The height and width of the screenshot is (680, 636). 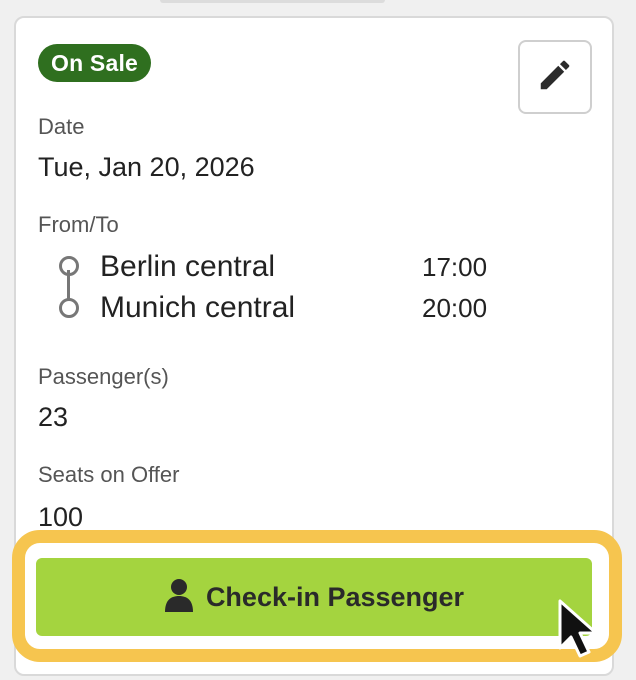 I want to click on arrival-time: 20:00, so click(x=455, y=308).